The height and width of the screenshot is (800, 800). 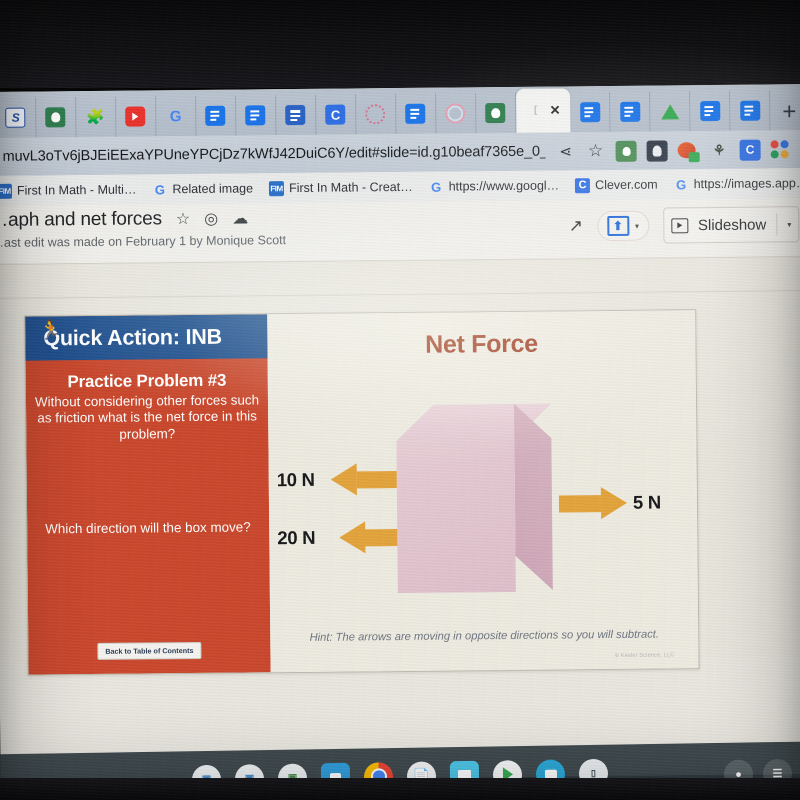 I want to click on youtube-icon, so click(x=135, y=116).